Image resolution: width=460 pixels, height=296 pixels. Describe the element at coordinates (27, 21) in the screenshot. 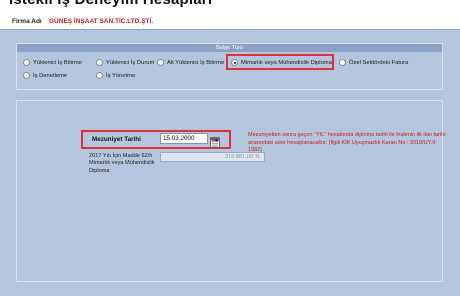

I see `firm-name-label: Firma Adı` at that location.